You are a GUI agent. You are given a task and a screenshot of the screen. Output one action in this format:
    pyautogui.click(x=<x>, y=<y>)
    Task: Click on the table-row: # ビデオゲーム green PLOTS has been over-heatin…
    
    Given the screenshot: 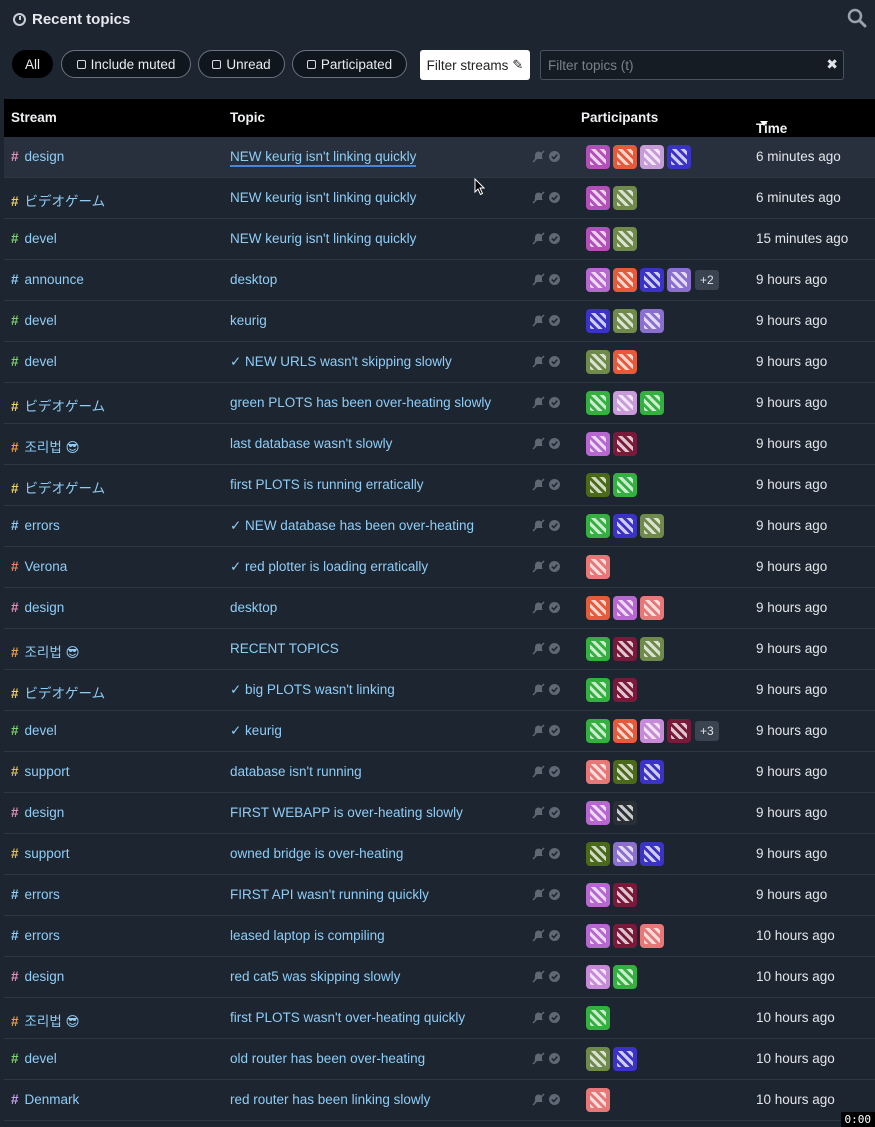 What is the action you would take?
    pyautogui.click(x=439, y=403)
    